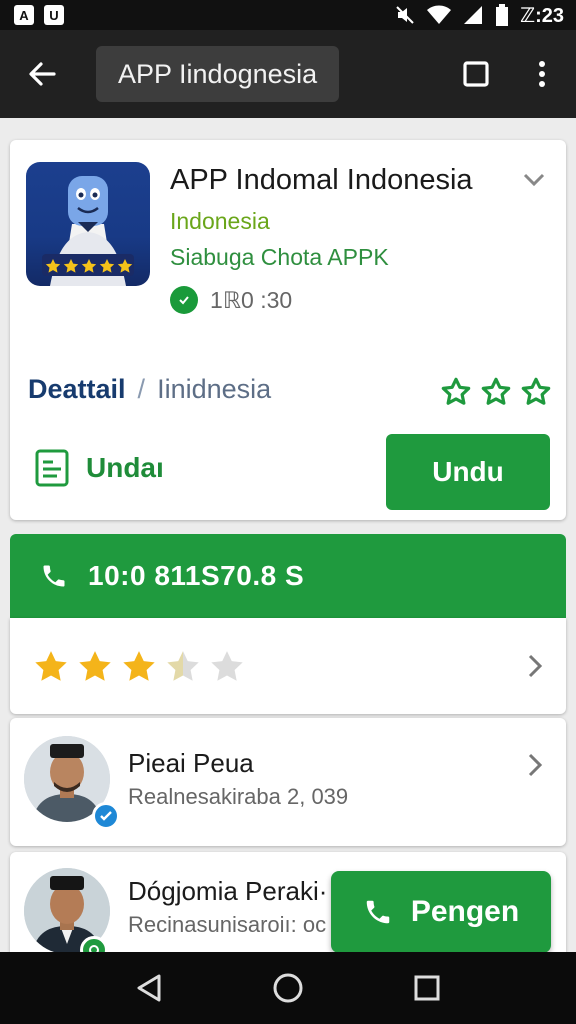 The image size is (576, 1024). Describe the element at coordinates (88, 224) in the screenshot. I see `app-logo` at that location.